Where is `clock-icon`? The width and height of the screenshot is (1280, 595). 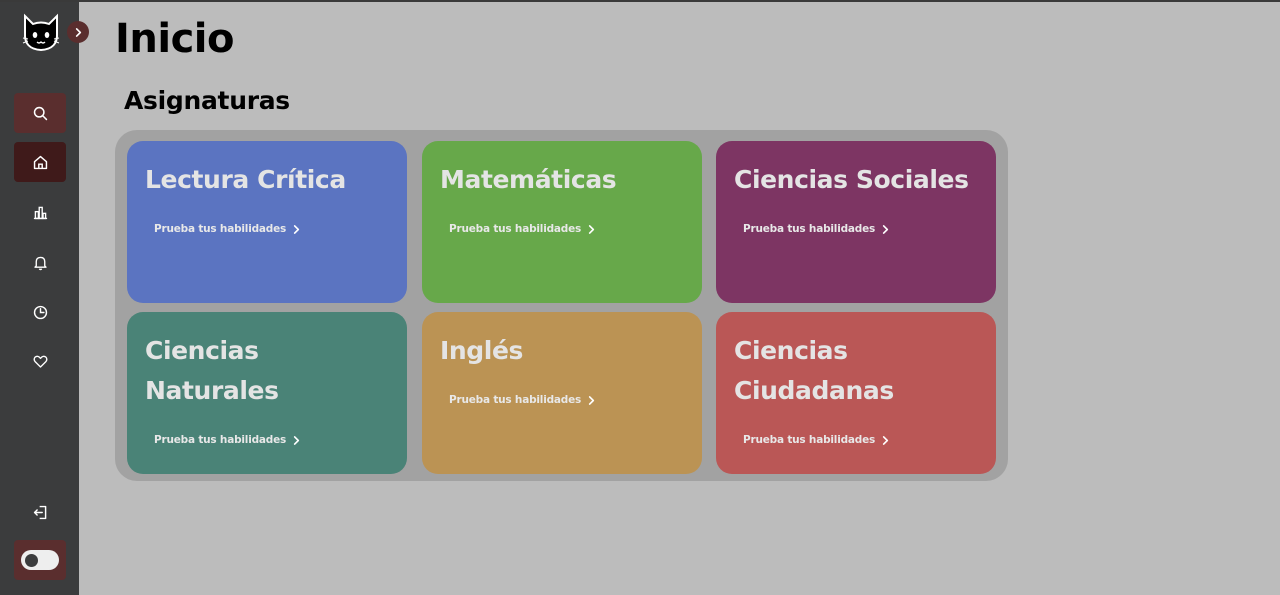
clock-icon is located at coordinates (40, 312).